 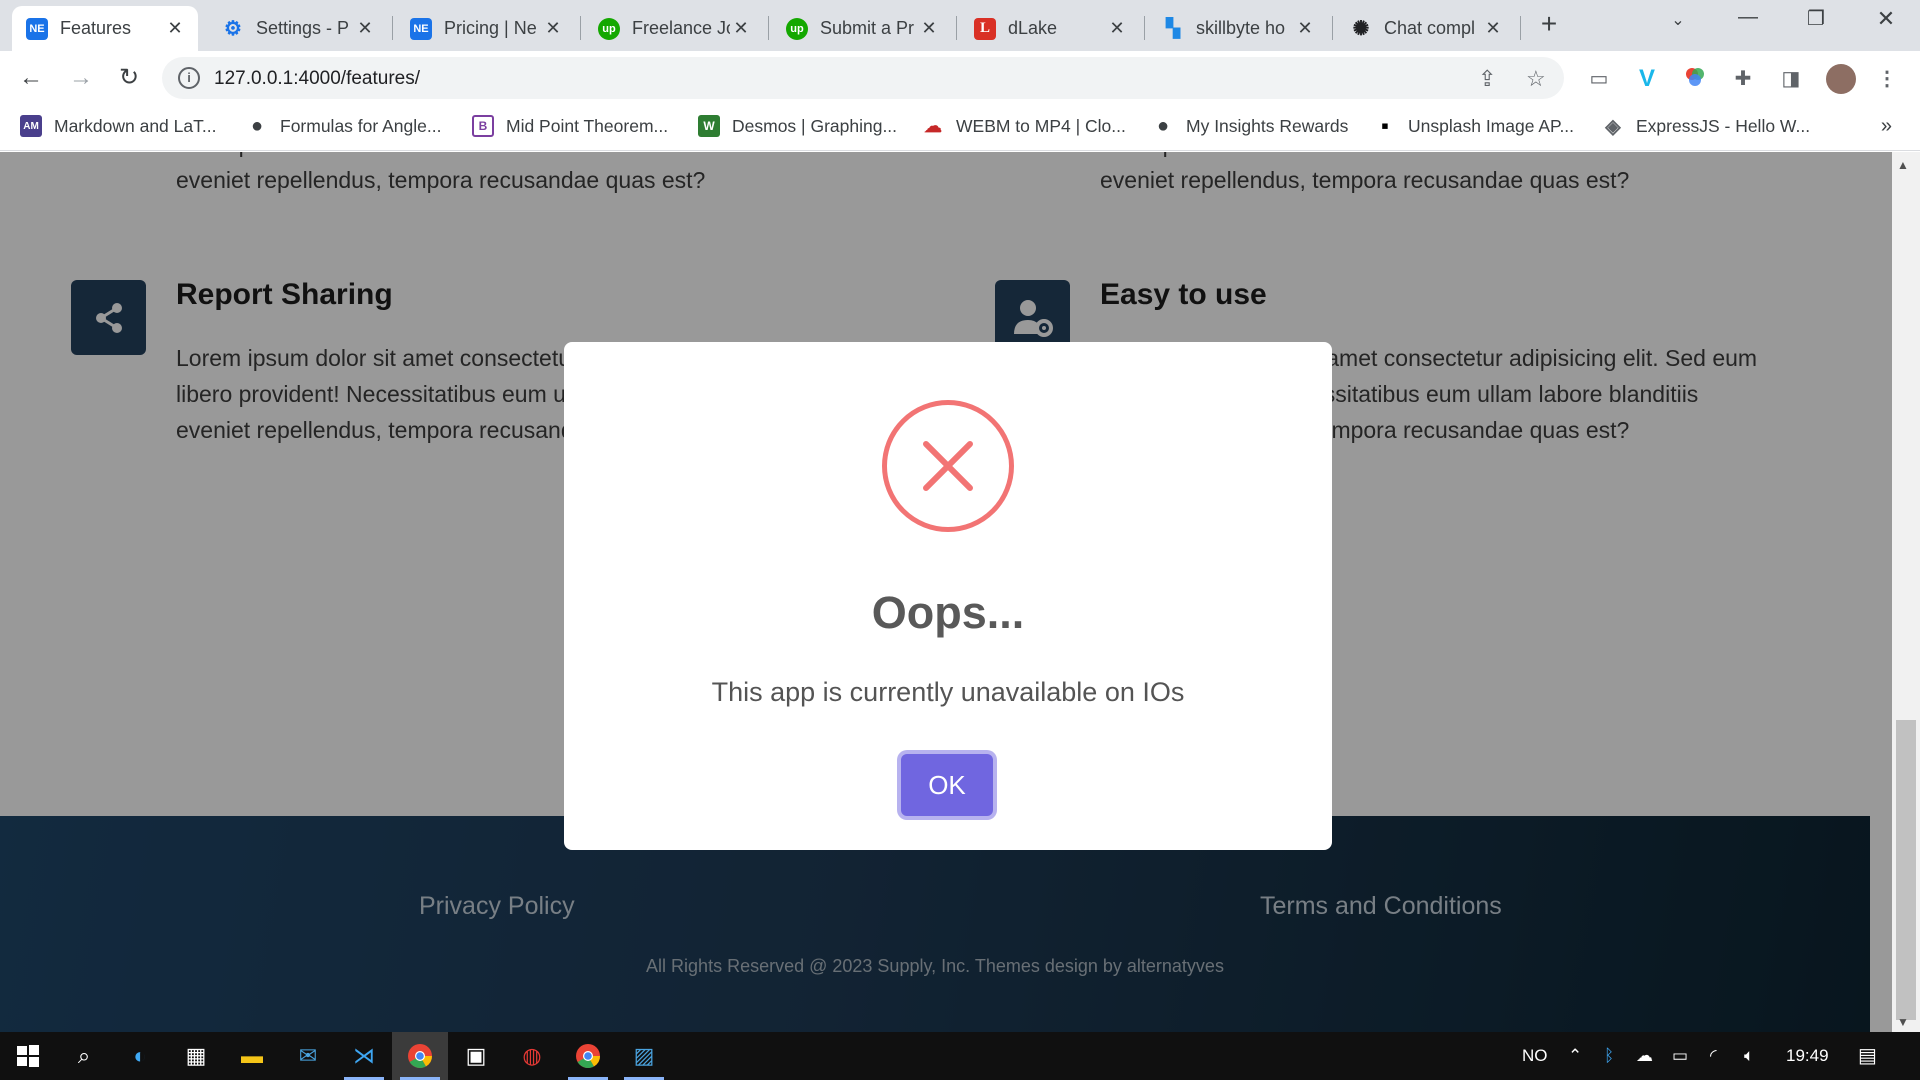 What do you see at coordinates (1430, 28) in the screenshot?
I see `tab-label: Chat compl` at bounding box center [1430, 28].